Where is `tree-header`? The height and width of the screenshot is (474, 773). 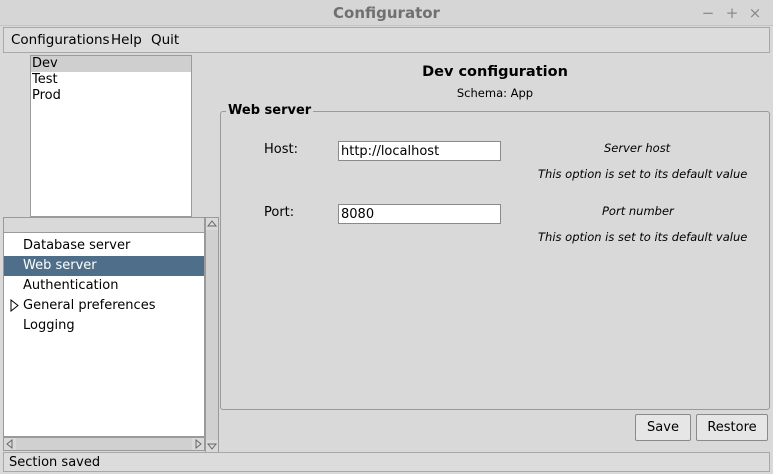
tree-header is located at coordinates (104, 225).